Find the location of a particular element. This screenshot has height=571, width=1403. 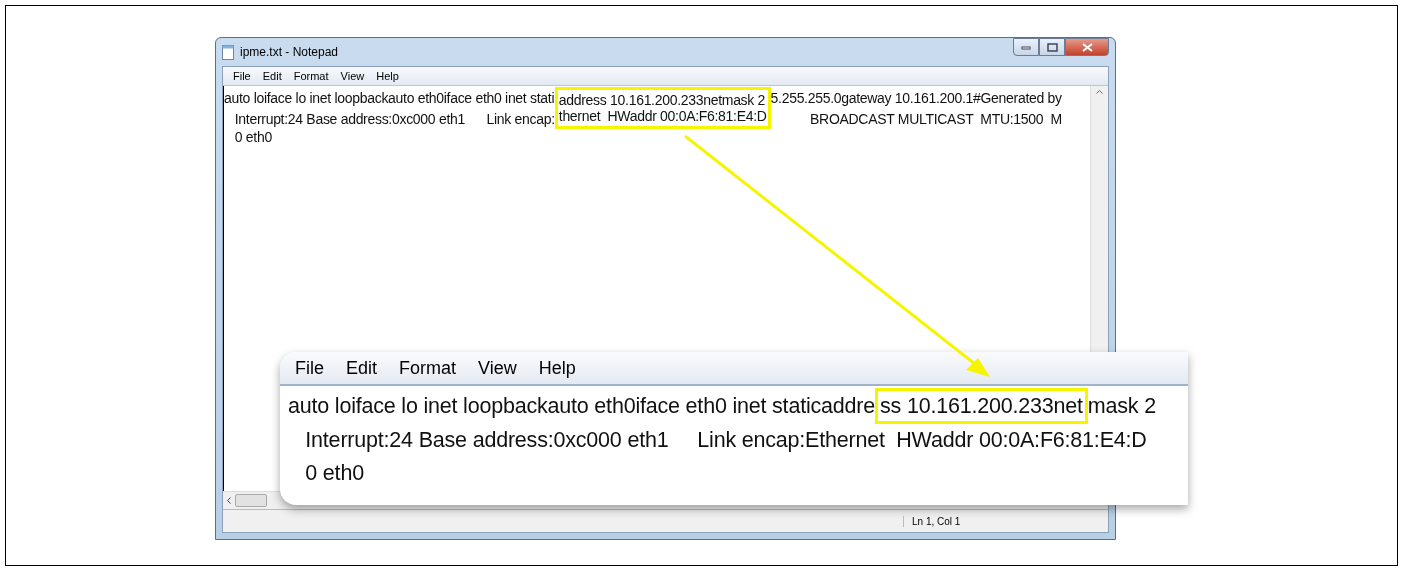

highlighted-text: ss 10.161.200.233net is located at coordinates (981, 406).